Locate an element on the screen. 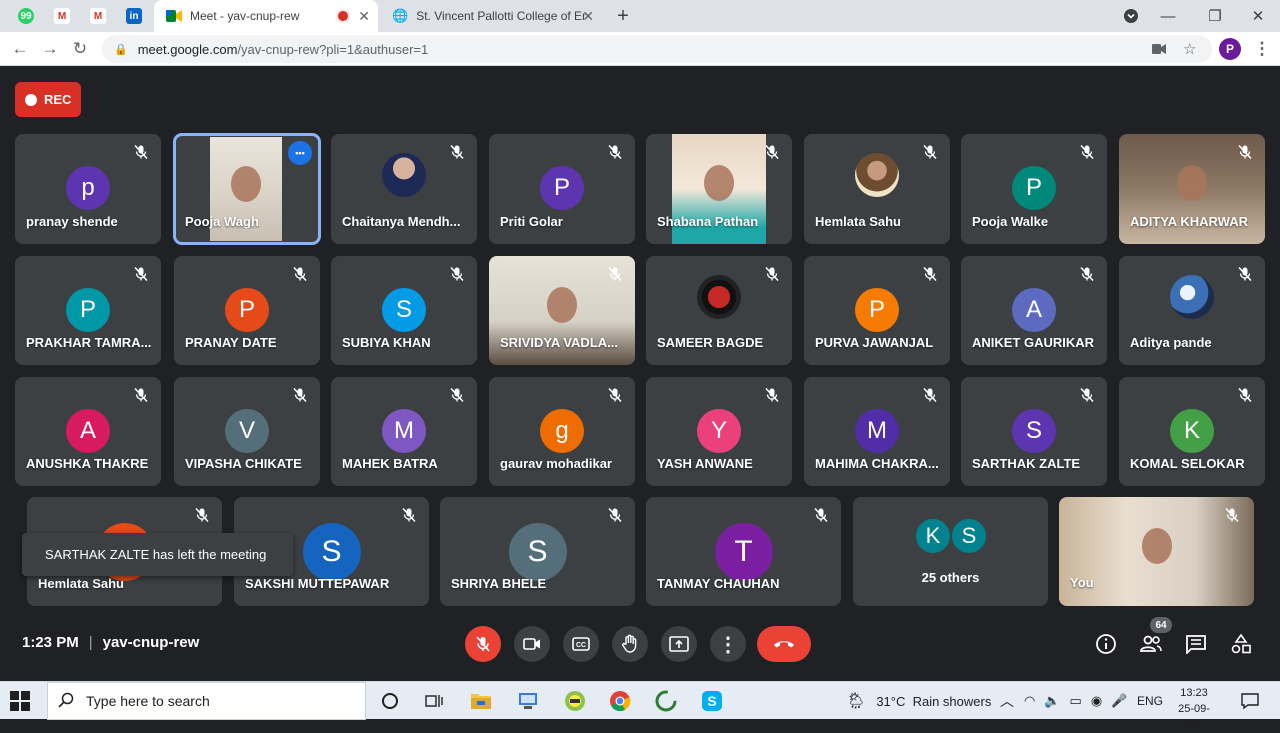 The height and width of the screenshot is (733, 1280). linkedin-icon: in is located at coordinates (134, 16).